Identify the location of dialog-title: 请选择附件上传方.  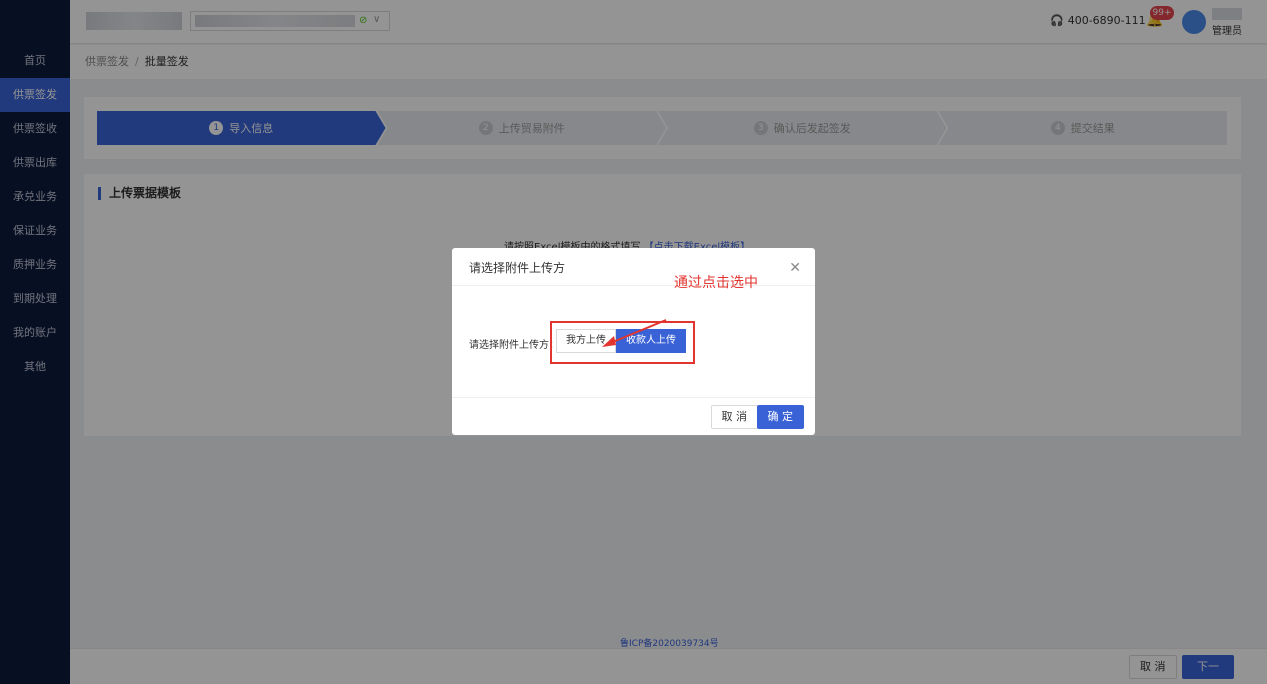
(517, 268).